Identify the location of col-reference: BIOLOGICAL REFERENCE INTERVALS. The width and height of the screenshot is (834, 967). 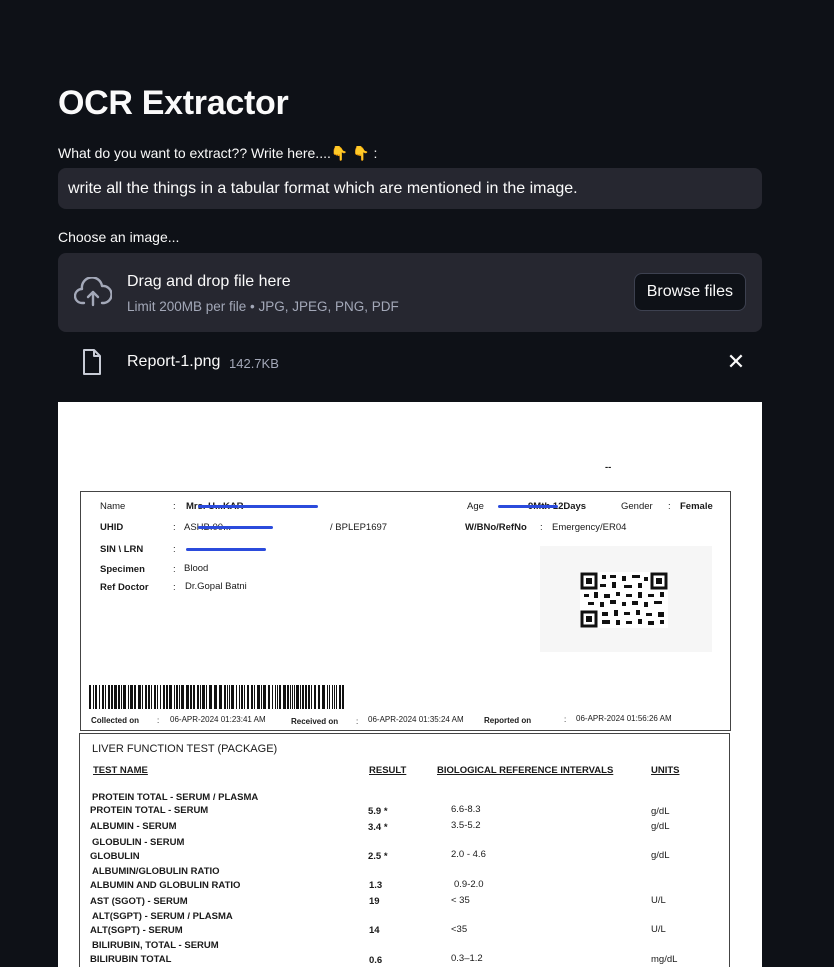
(525, 770).